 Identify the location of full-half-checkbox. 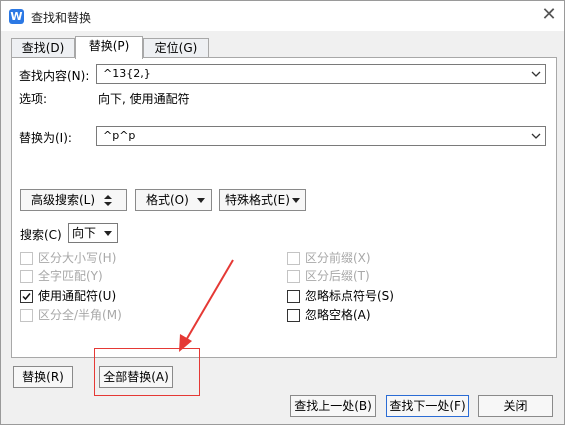
(26, 315).